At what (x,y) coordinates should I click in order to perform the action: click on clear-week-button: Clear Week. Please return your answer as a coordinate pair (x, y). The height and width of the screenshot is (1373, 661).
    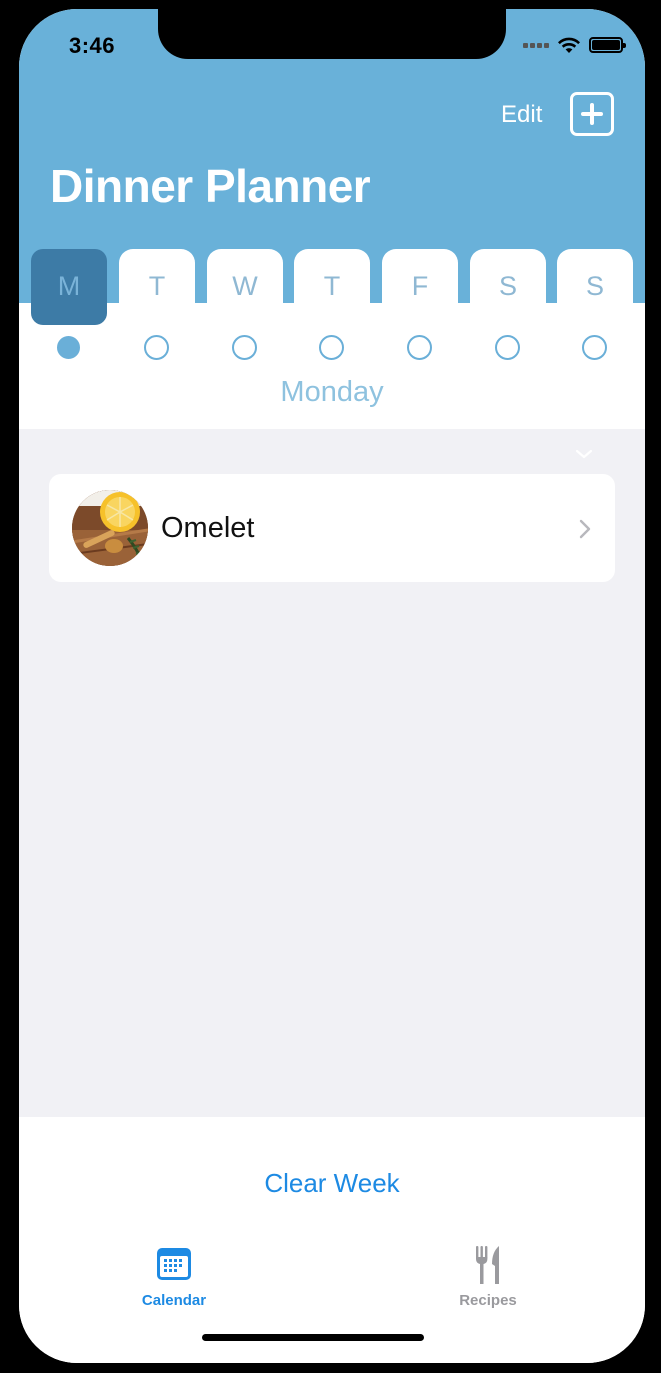
    Looking at the image, I should click on (332, 1183).